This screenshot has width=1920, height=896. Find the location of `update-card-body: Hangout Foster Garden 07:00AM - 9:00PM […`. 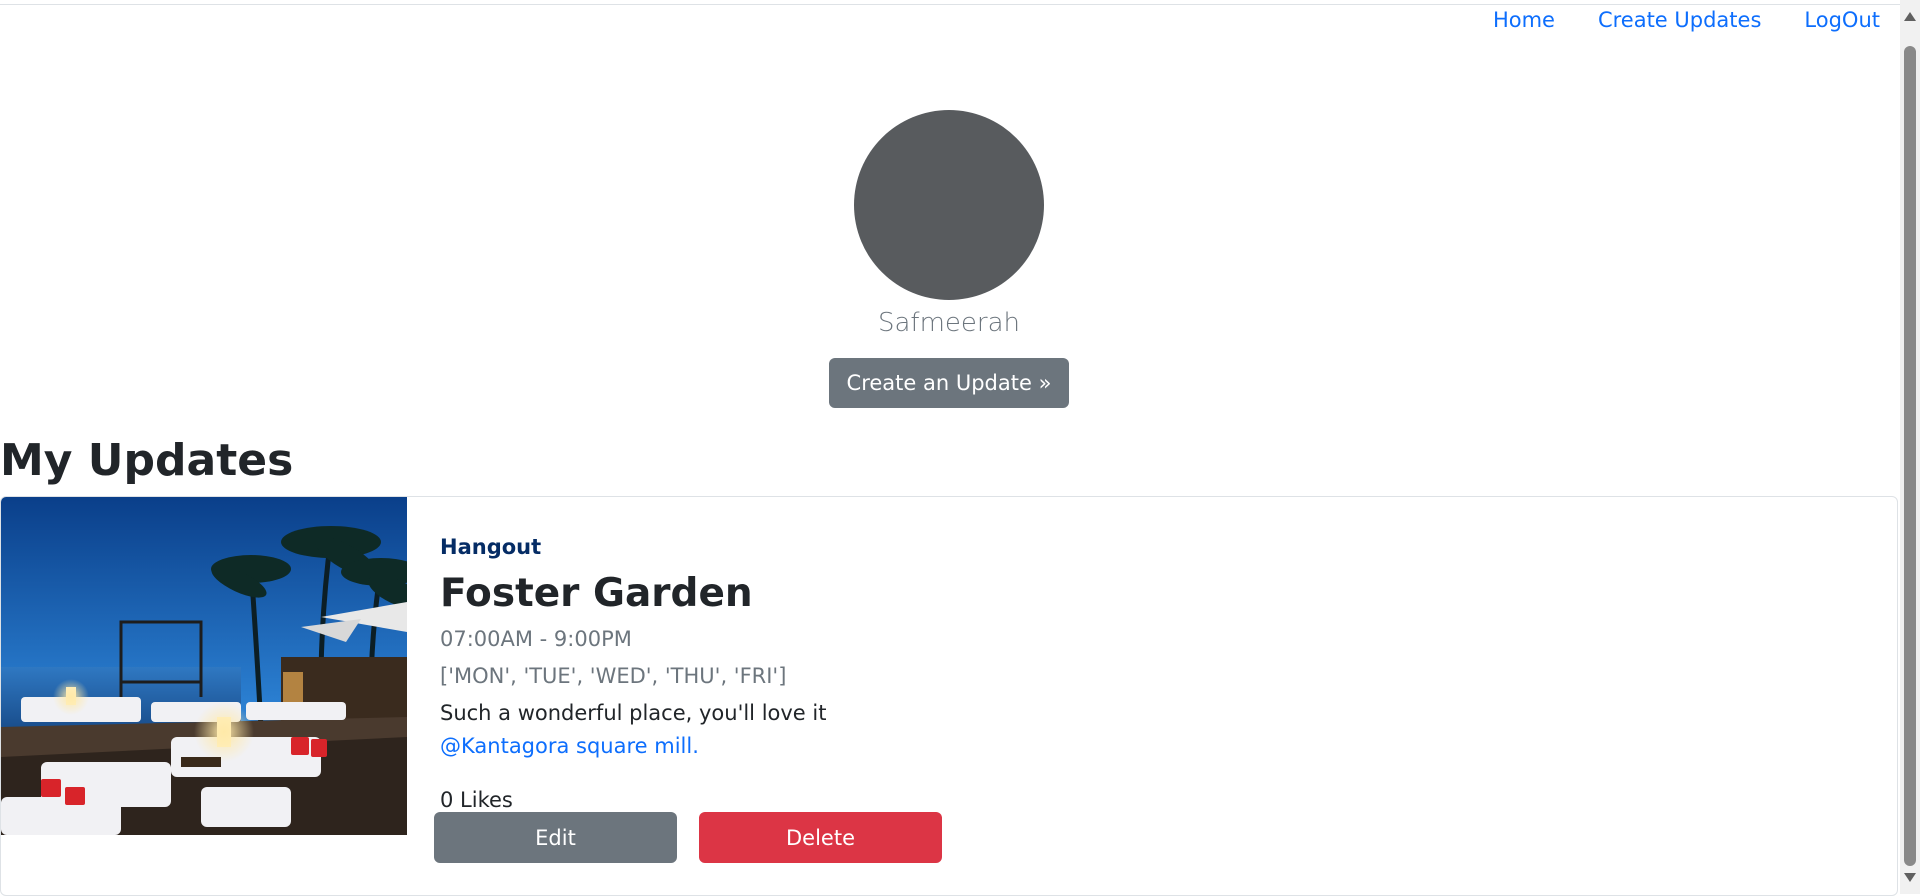

update-card-body: Hangout Foster Garden 07:00AM - 9:00PM [… is located at coordinates (633, 673).